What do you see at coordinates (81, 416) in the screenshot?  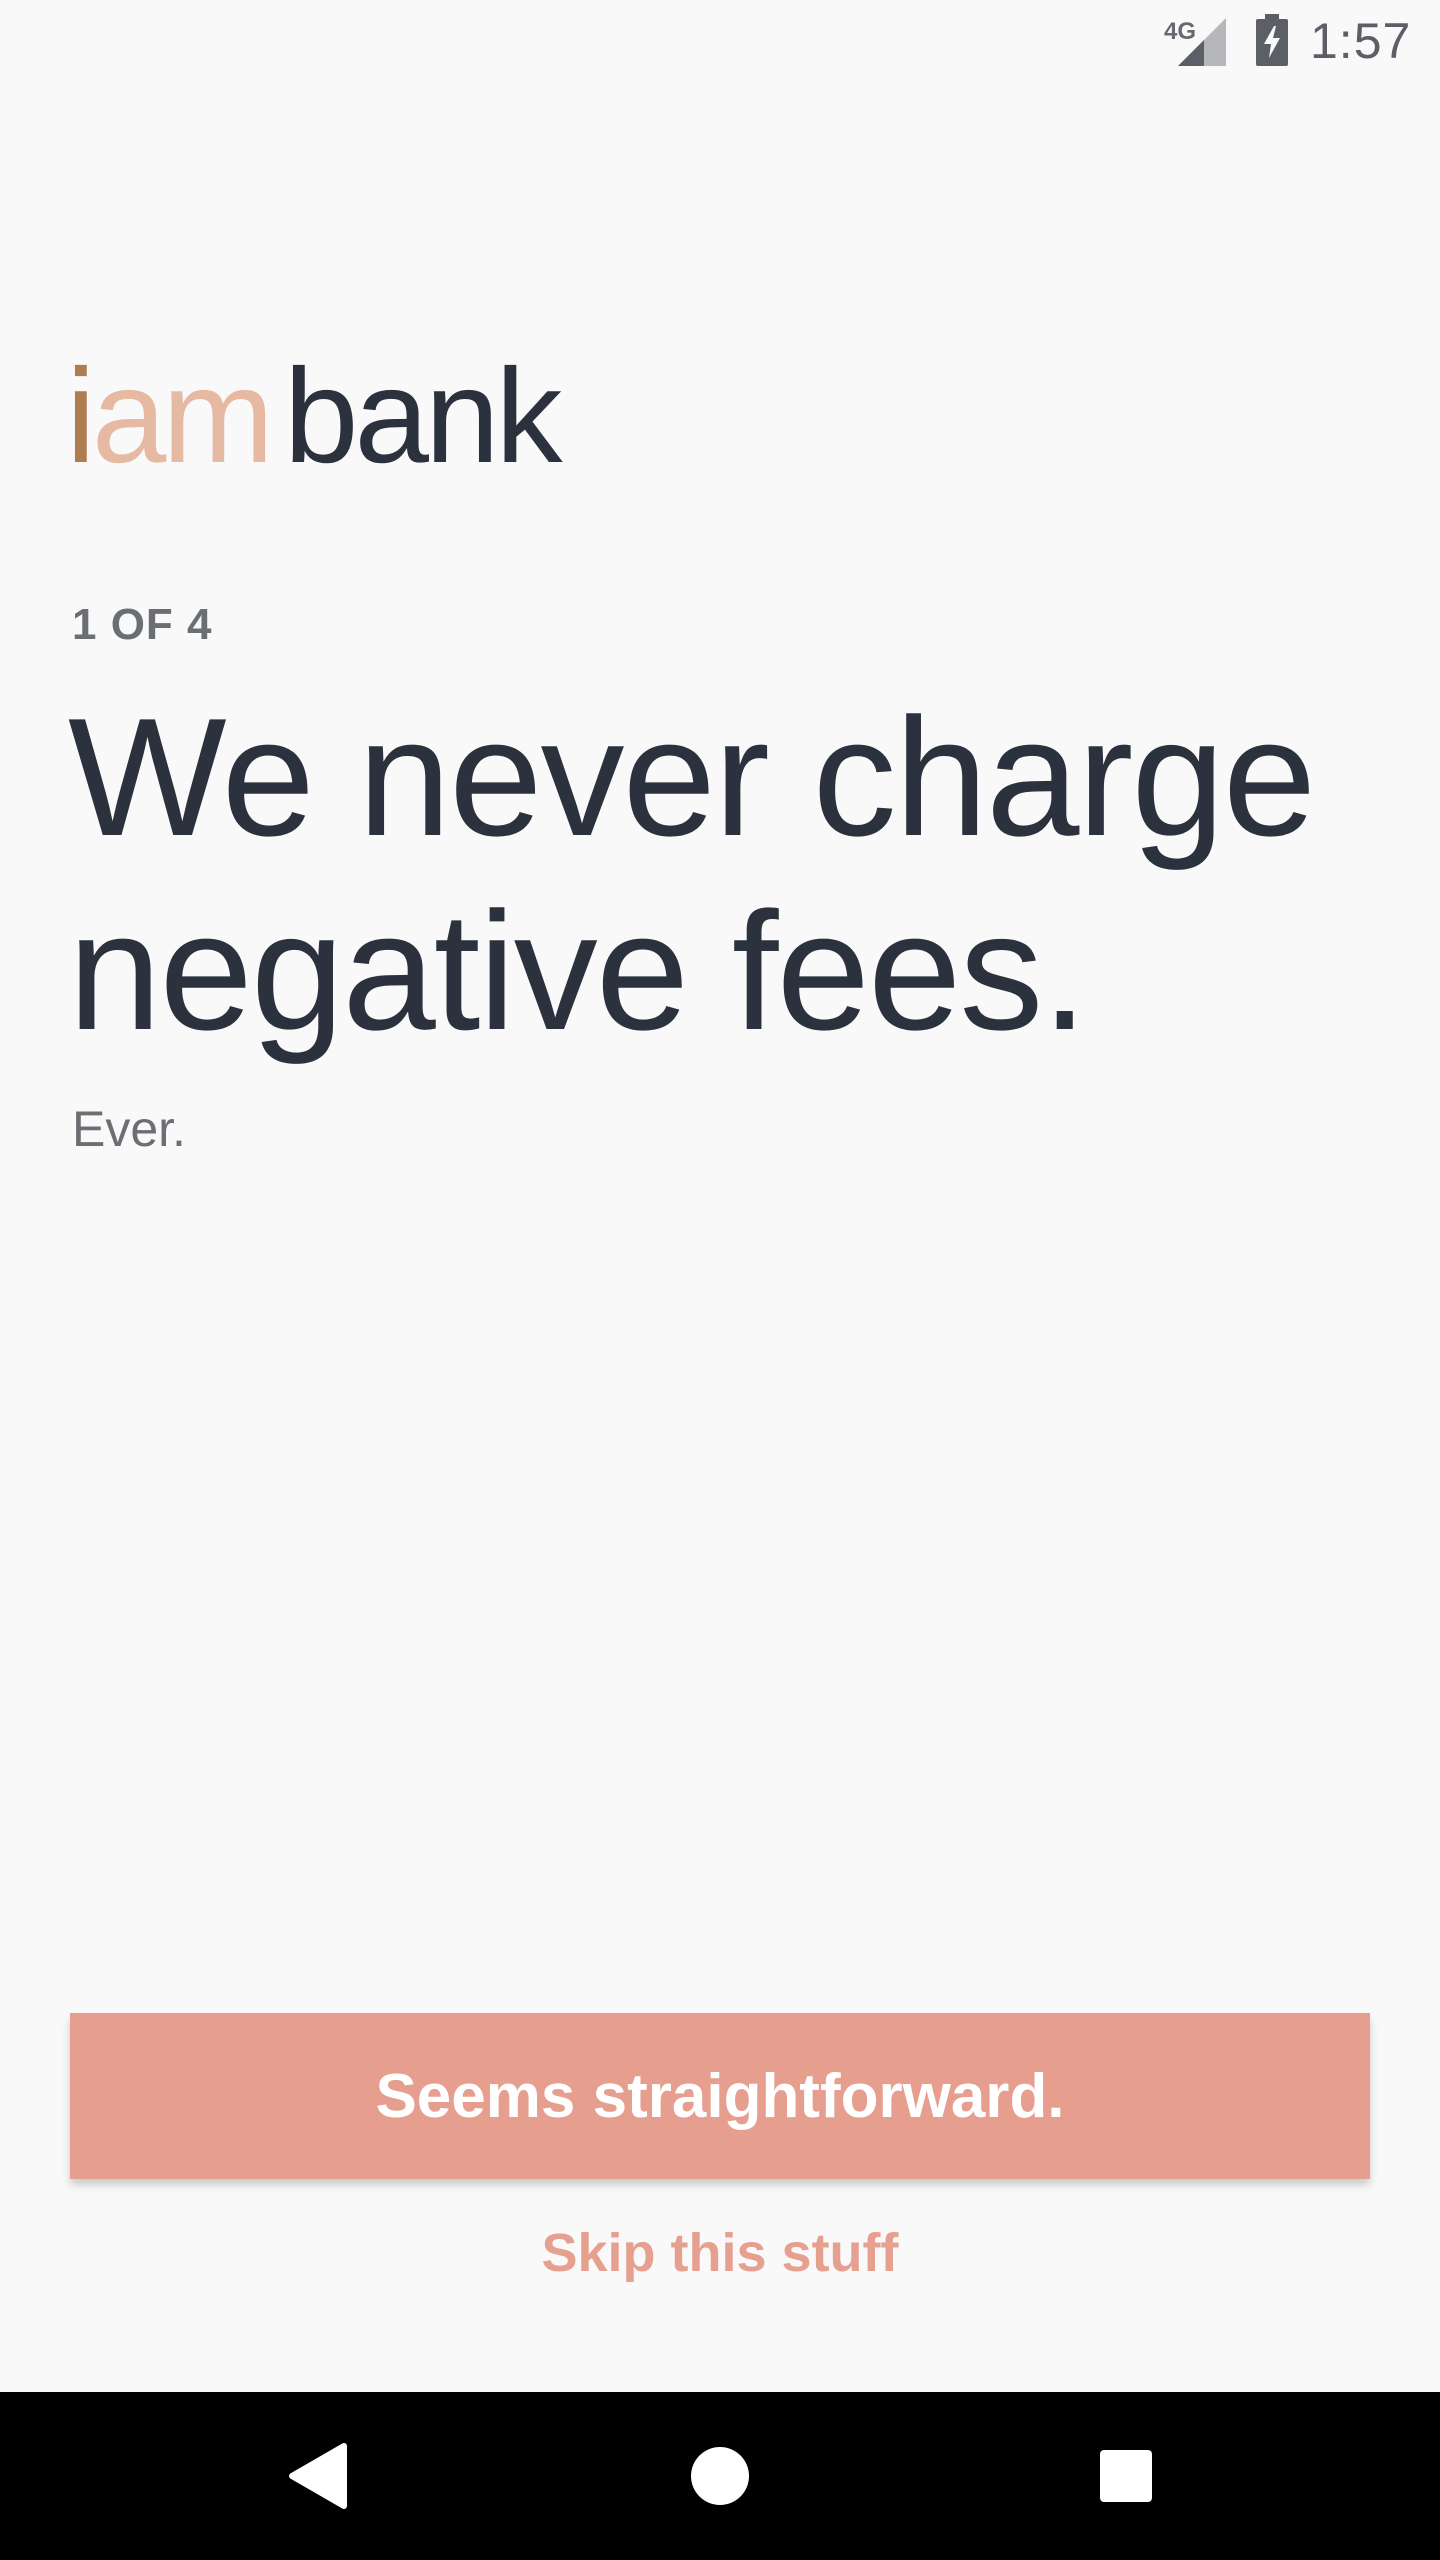 I see `logo-i: i` at bounding box center [81, 416].